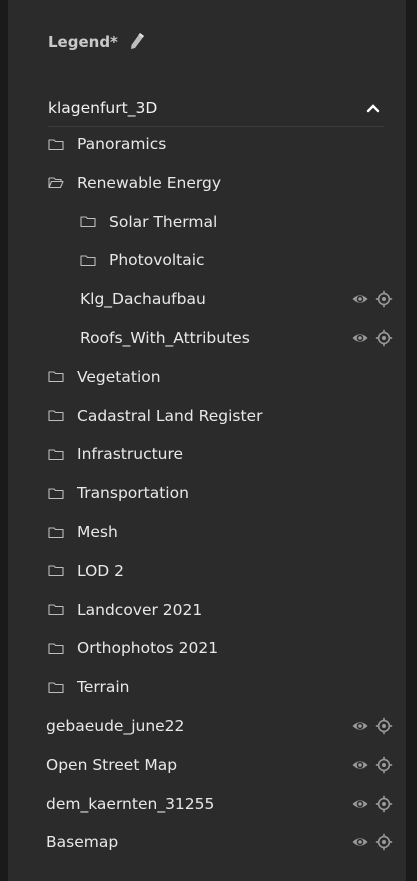 The height and width of the screenshot is (881, 417). What do you see at coordinates (220, 648) in the screenshot?
I see `tree-folder-item: Orthophotos 2021` at bounding box center [220, 648].